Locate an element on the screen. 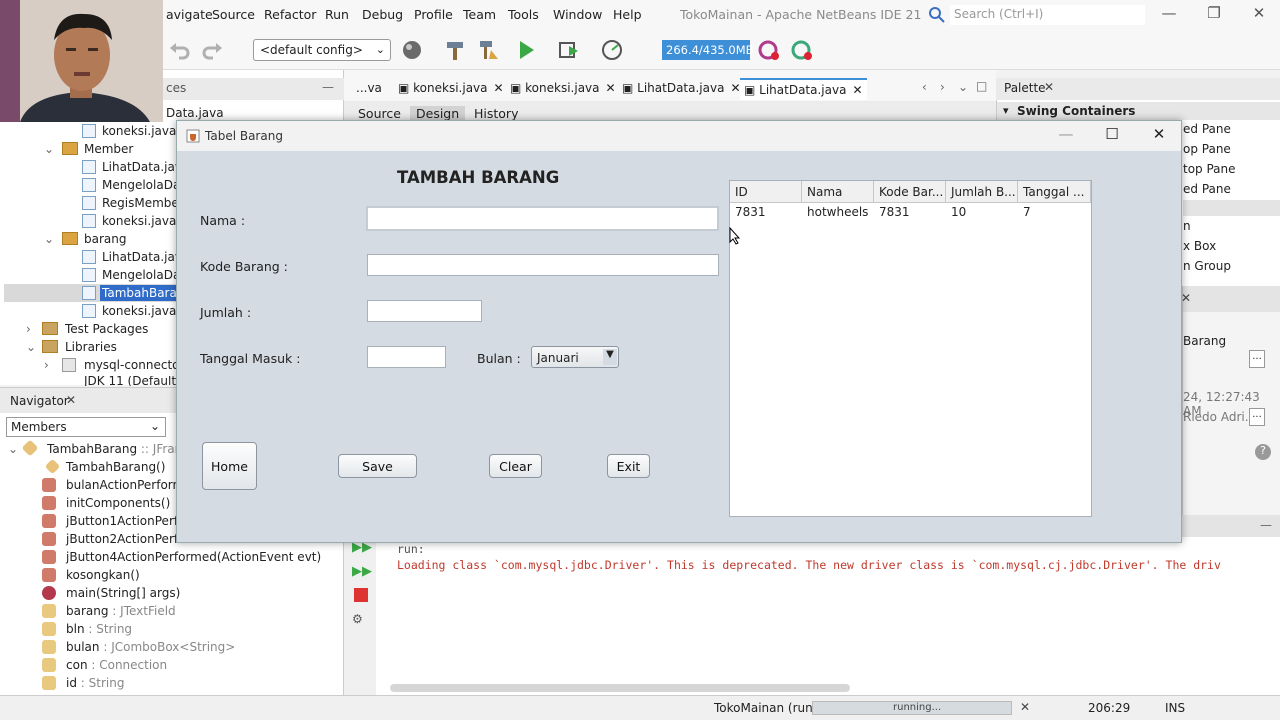  navigator-item: jButton2ActionPerfor is located at coordinates (128, 539).